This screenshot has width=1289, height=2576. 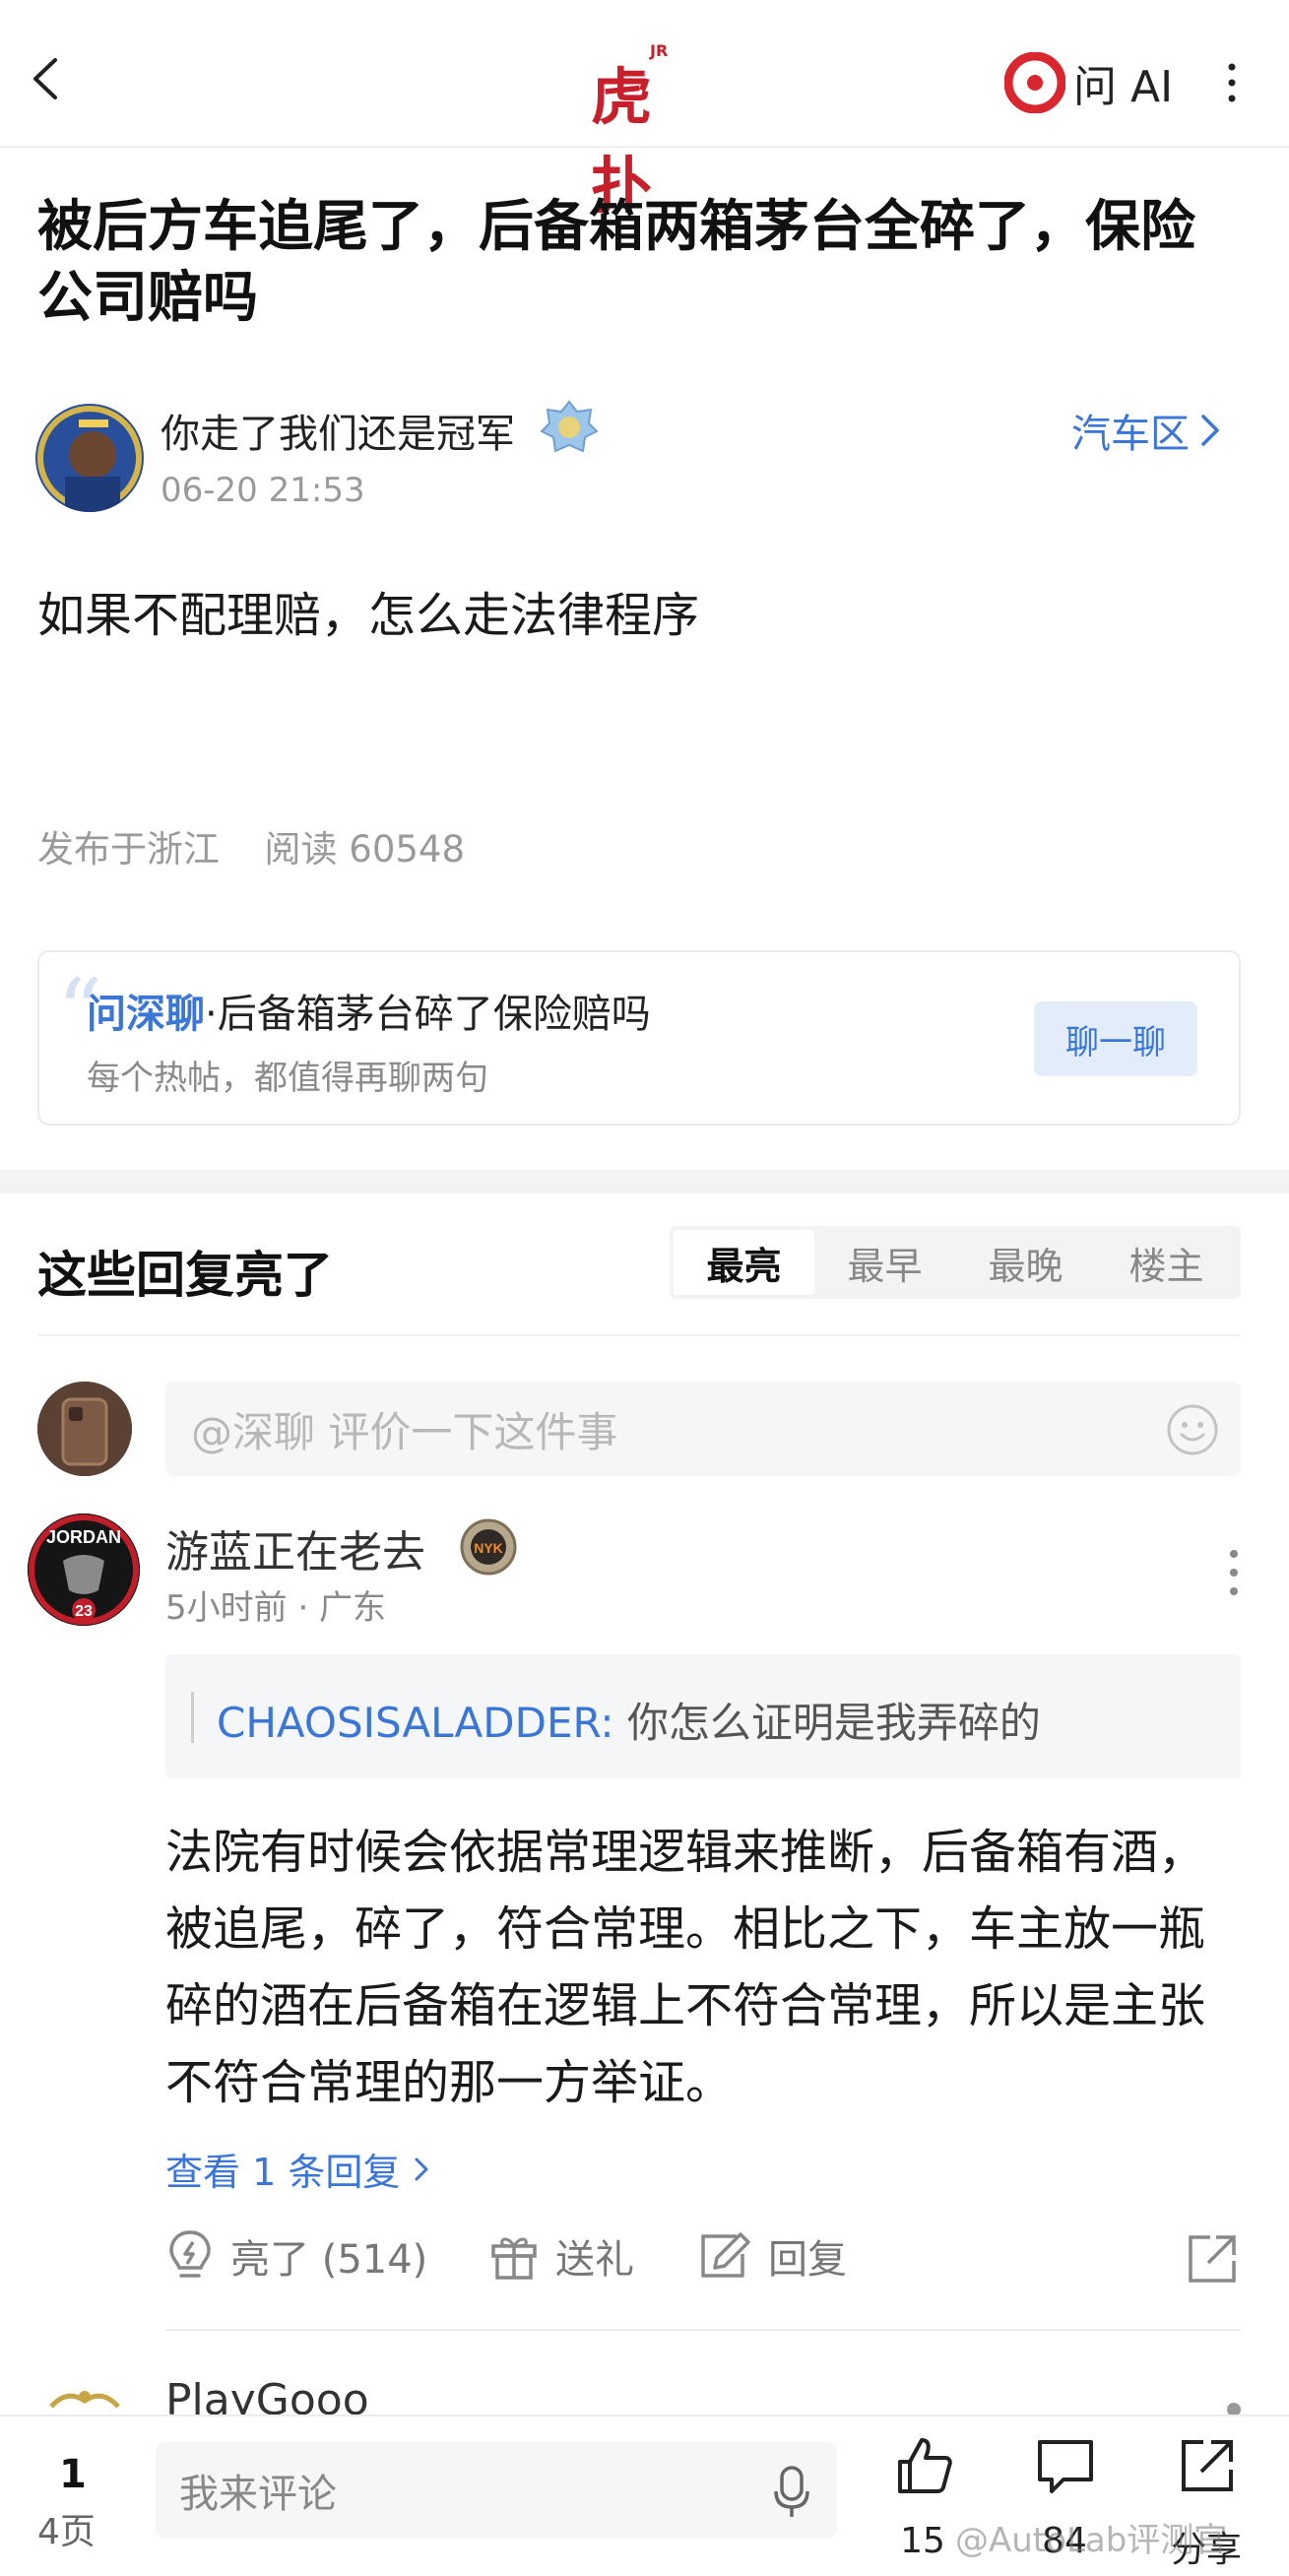 I want to click on quote-bar, so click(x=192, y=1717).